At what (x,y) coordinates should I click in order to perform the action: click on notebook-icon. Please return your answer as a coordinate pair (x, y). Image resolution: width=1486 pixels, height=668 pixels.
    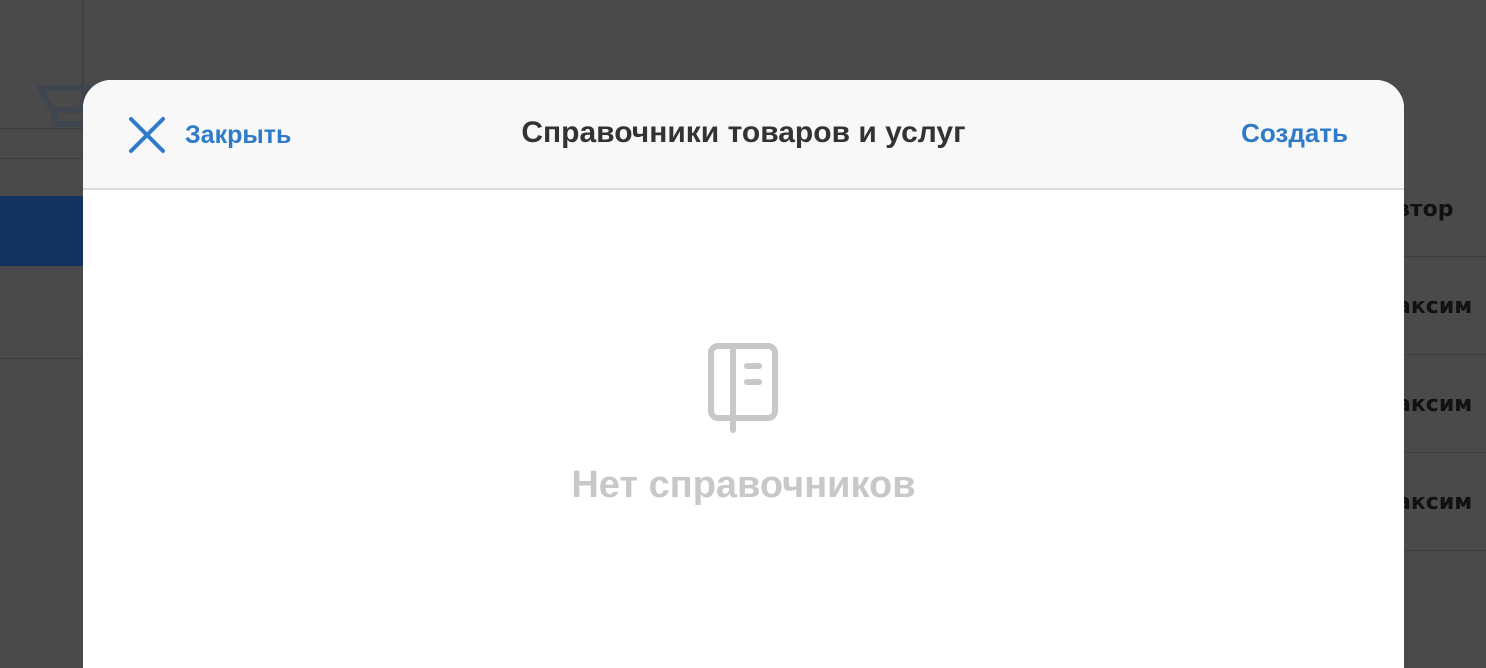
    Looking at the image, I should click on (742, 388).